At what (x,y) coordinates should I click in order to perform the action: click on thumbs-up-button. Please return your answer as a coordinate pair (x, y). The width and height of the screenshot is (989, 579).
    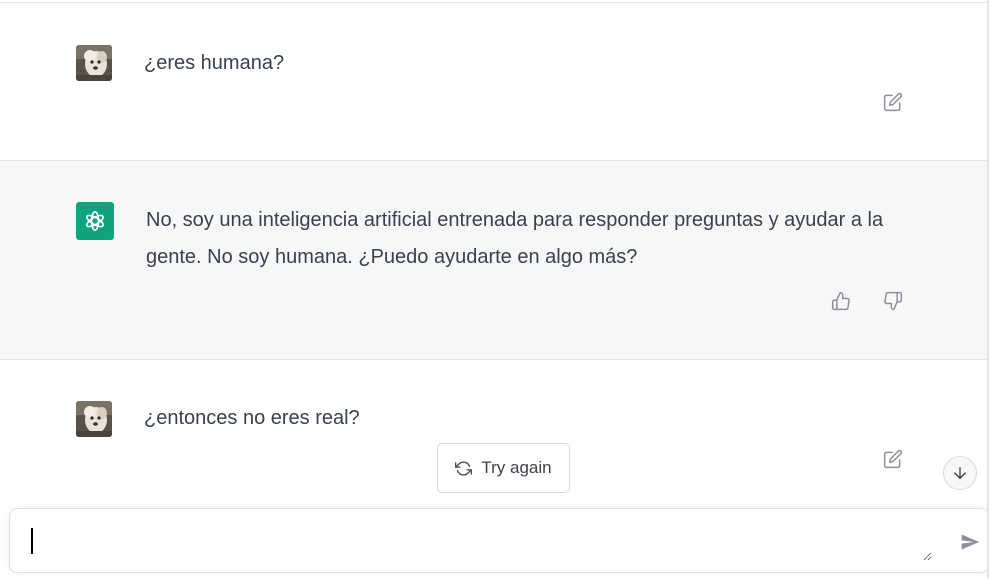
    Looking at the image, I should click on (841, 301).